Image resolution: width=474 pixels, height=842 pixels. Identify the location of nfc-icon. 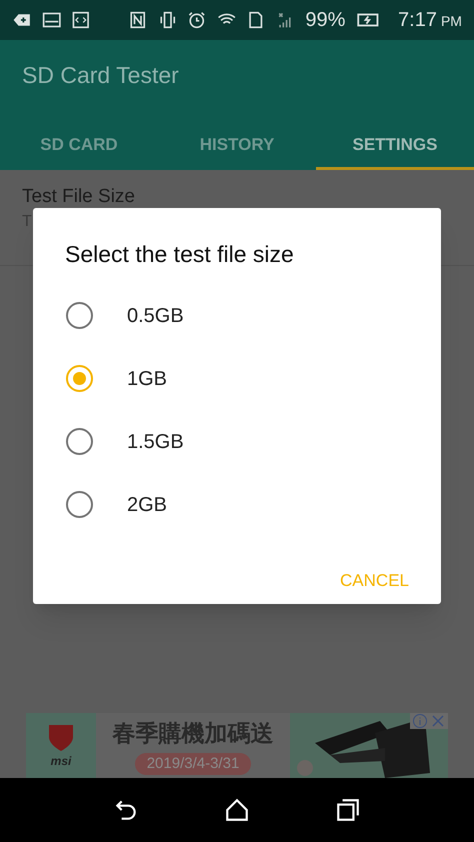
(138, 20).